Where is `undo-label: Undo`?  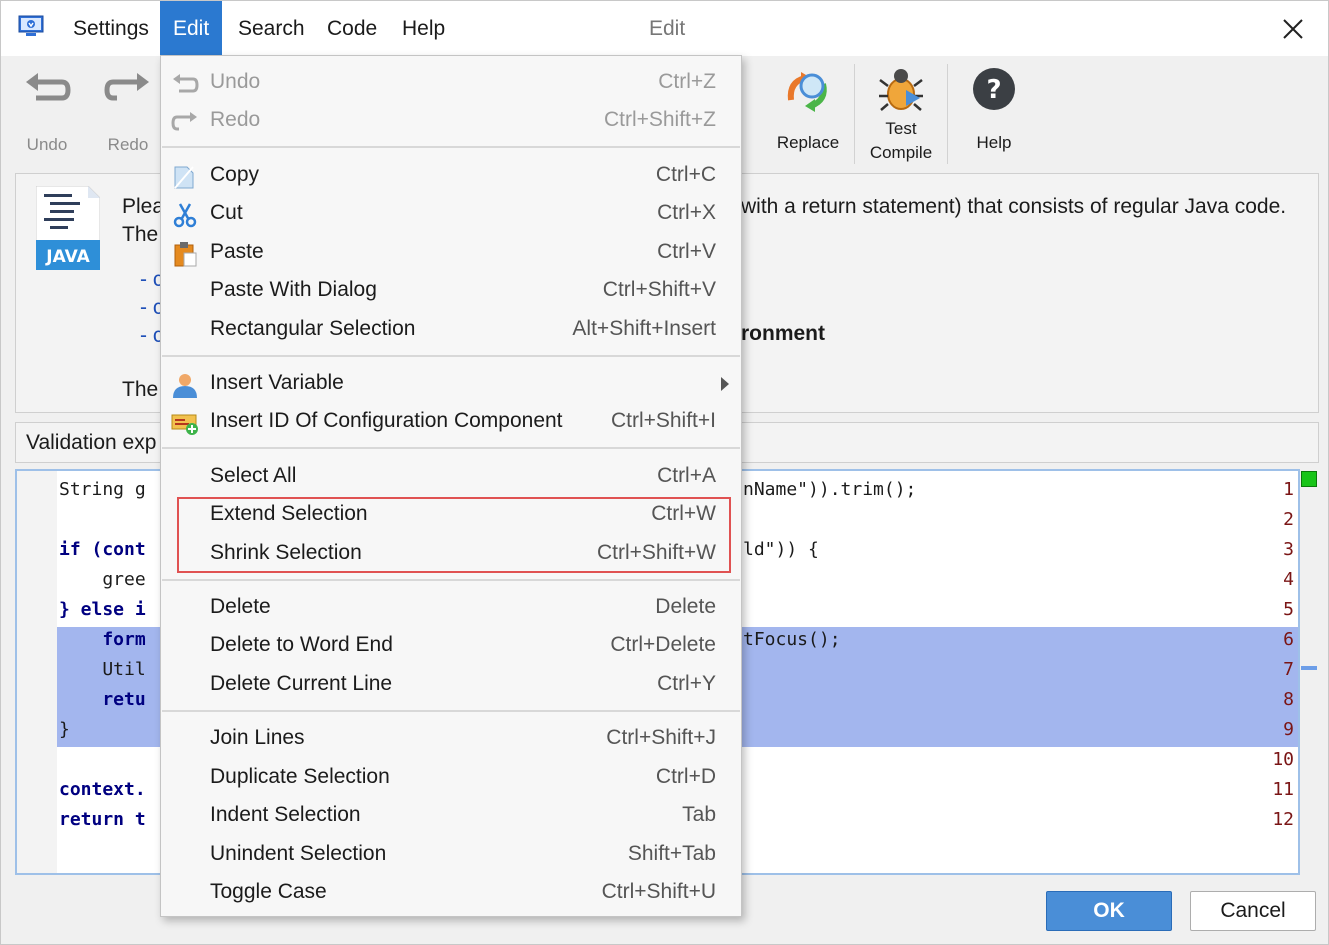 undo-label: Undo is located at coordinates (47, 144).